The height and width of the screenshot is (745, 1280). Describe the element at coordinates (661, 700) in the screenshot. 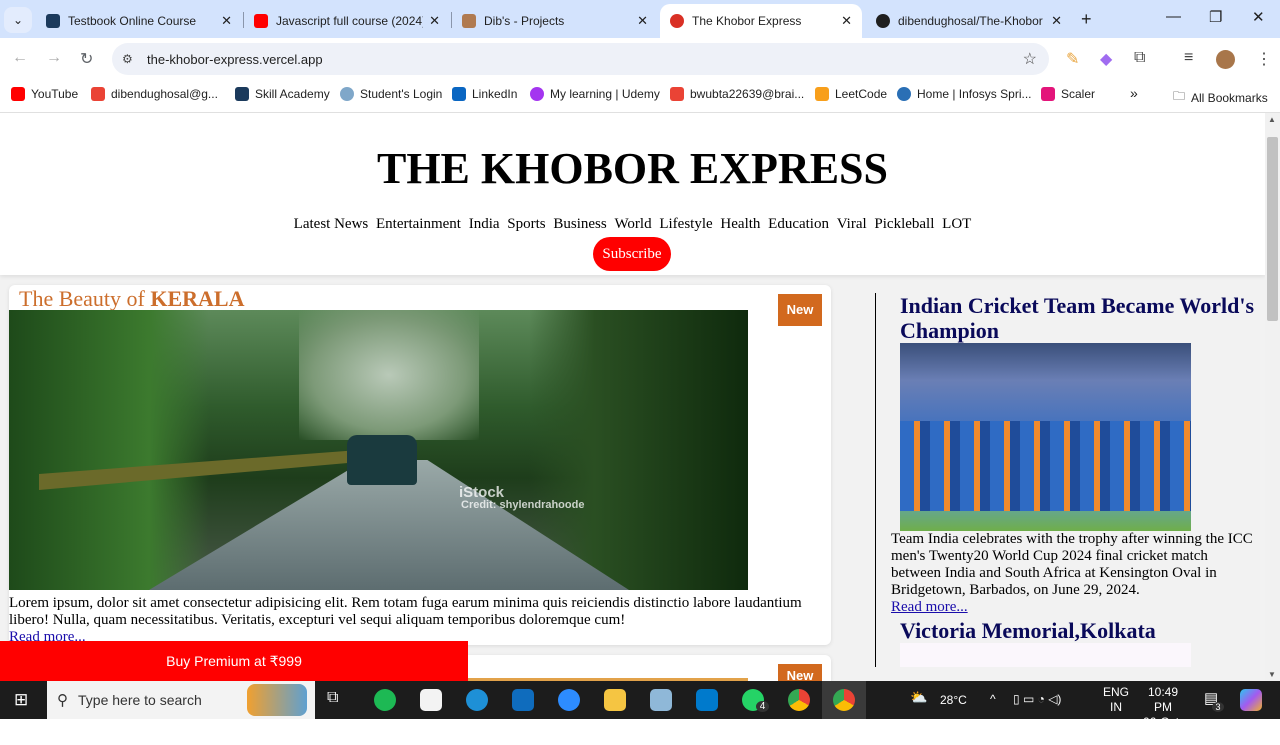

I see `notepad-icon` at that location.